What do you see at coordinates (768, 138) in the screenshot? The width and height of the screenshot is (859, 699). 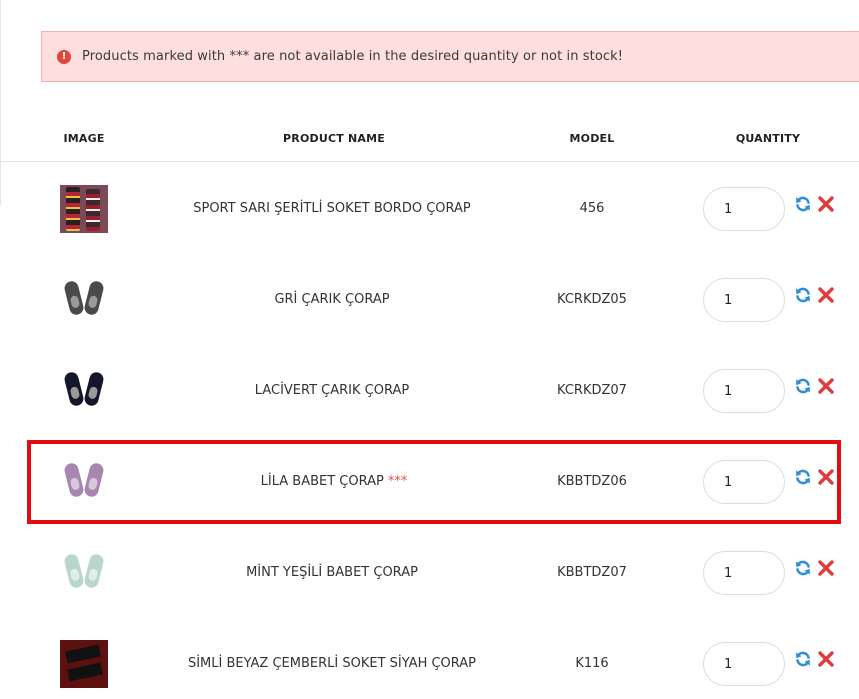 I see `header-quantity: QUANTITY` at bounding box center [768, 138].